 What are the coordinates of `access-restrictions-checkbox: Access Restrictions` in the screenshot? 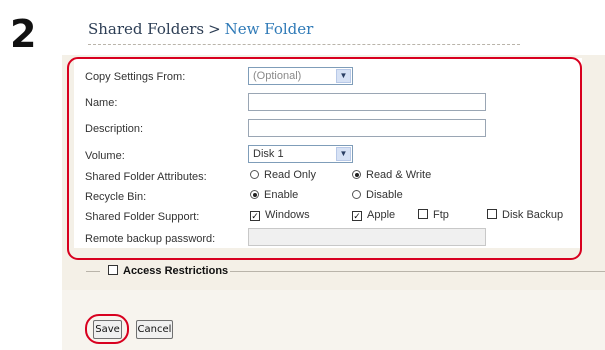 It's located at (168, 271).